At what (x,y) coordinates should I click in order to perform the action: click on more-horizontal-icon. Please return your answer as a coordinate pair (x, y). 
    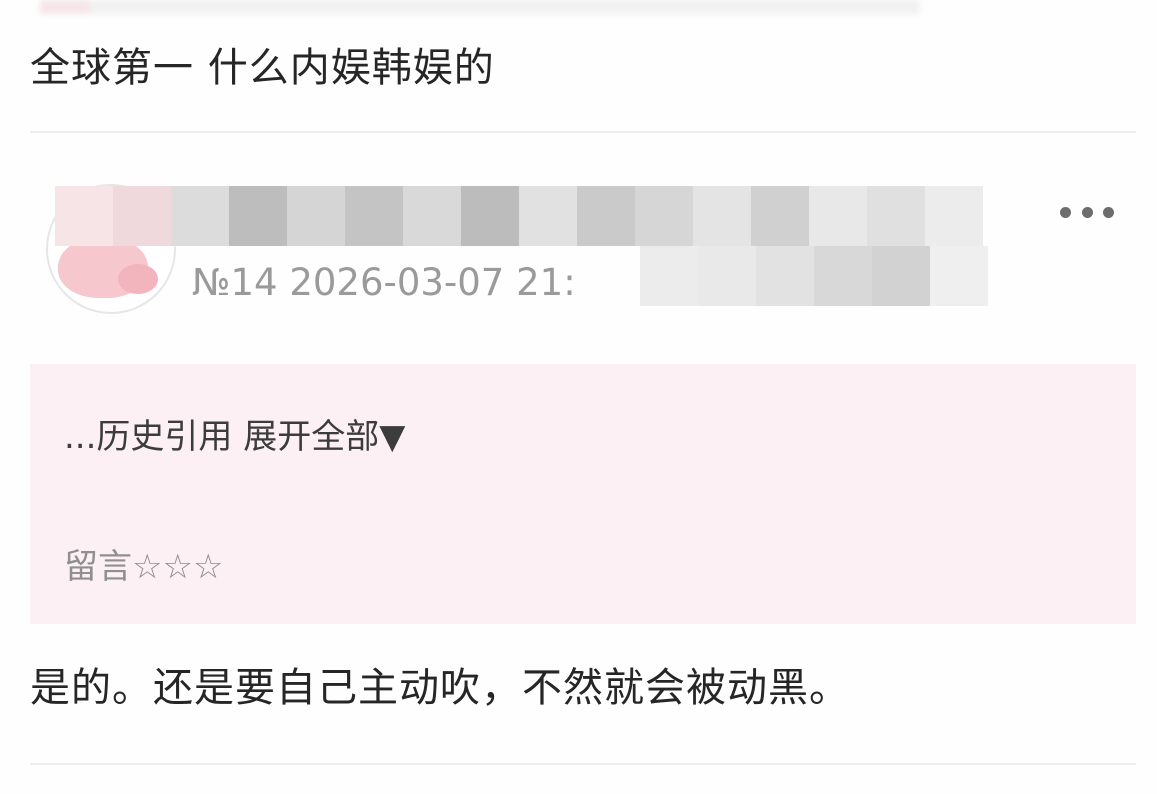
    Looking at the image, I should click on (1087, 212).